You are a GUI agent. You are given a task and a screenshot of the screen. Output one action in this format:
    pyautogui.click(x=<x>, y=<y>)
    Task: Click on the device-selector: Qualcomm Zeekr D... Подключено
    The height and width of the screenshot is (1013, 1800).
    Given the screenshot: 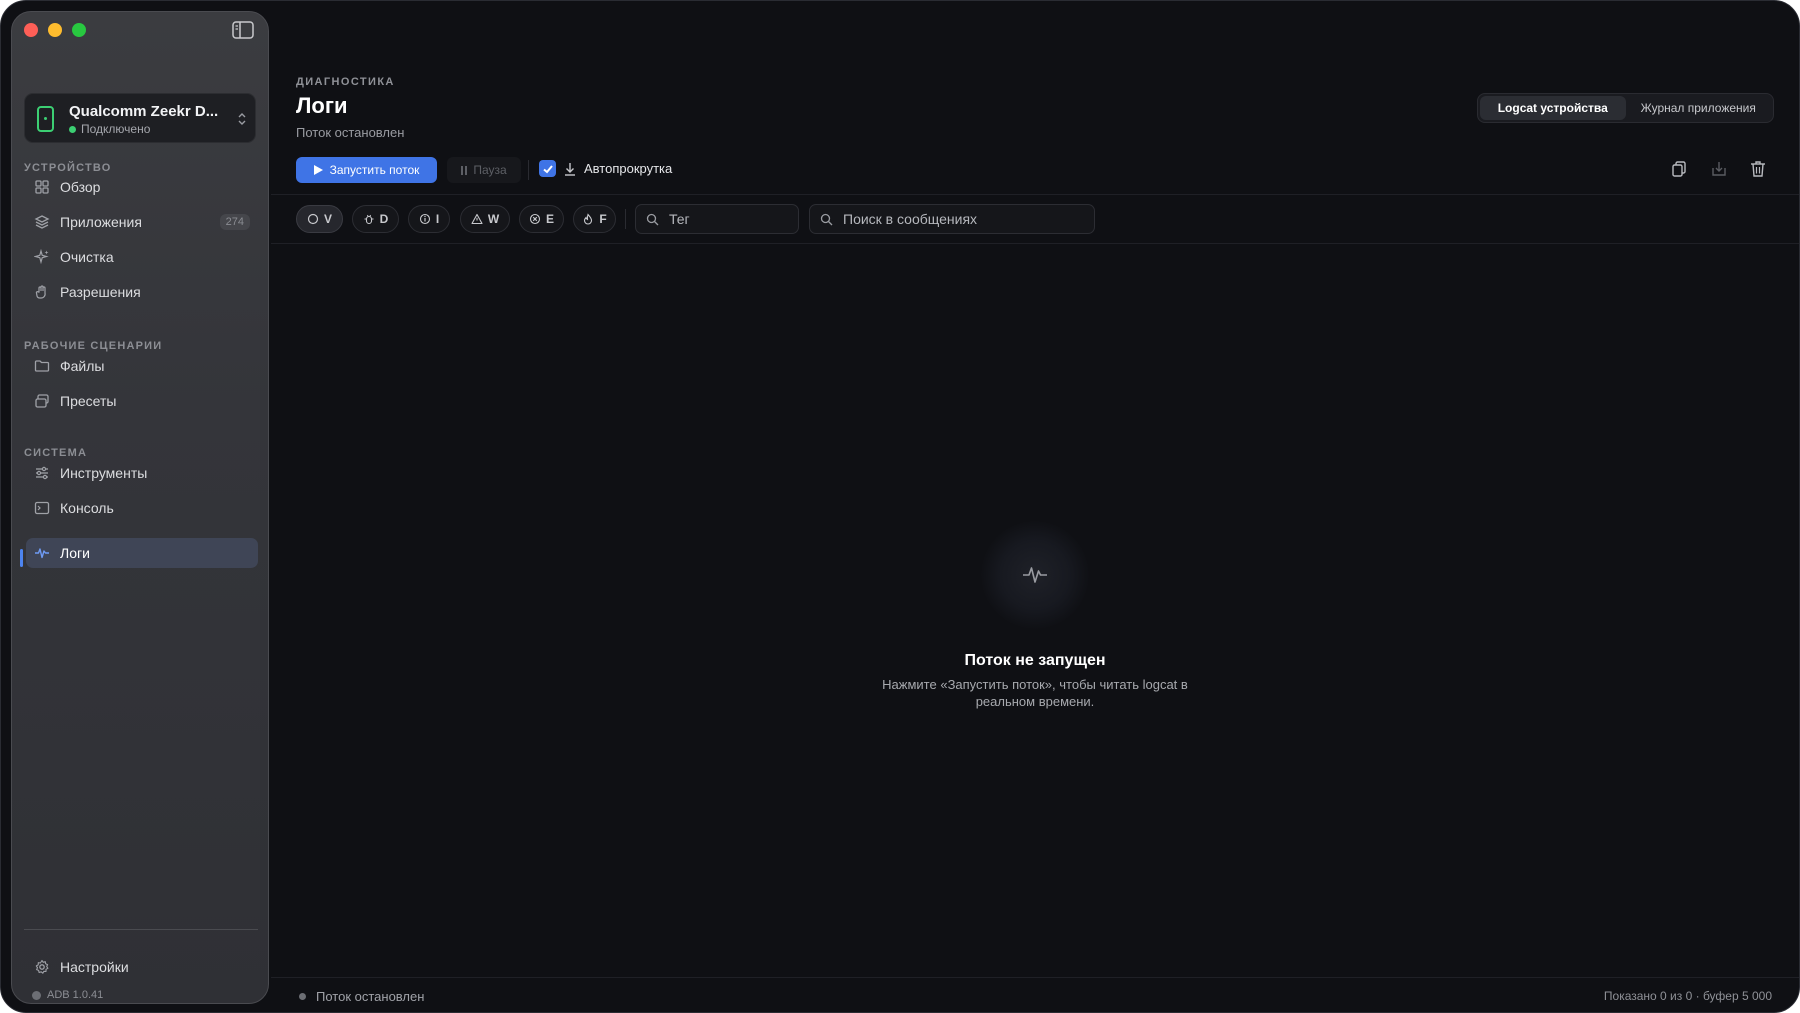 What is the action you would take?
    pyautogui.click(x=140, y=118)
    